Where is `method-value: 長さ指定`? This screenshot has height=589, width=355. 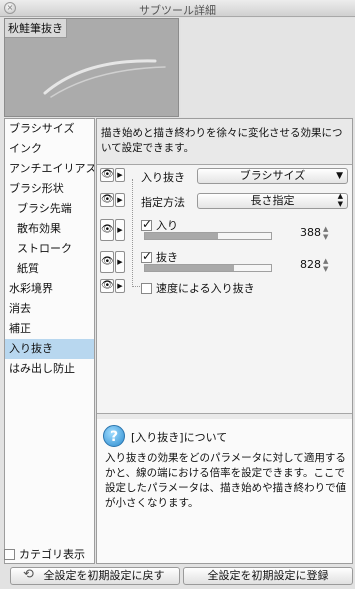
method-value: 長さ指定 is located at coordinates (272, 200).